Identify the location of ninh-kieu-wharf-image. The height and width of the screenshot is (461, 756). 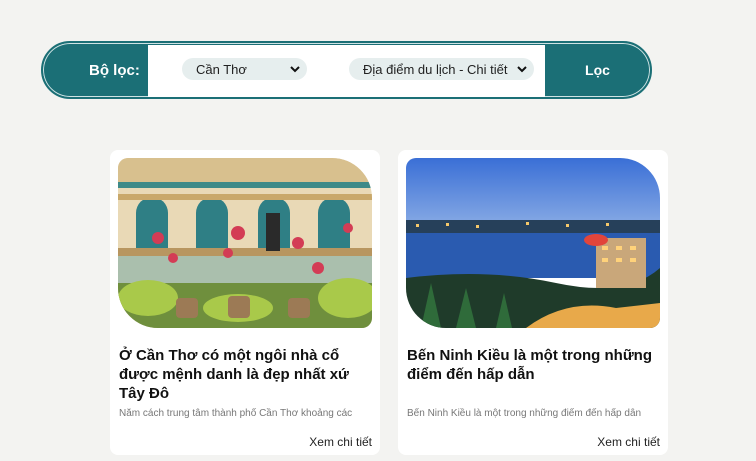
(533, 243).